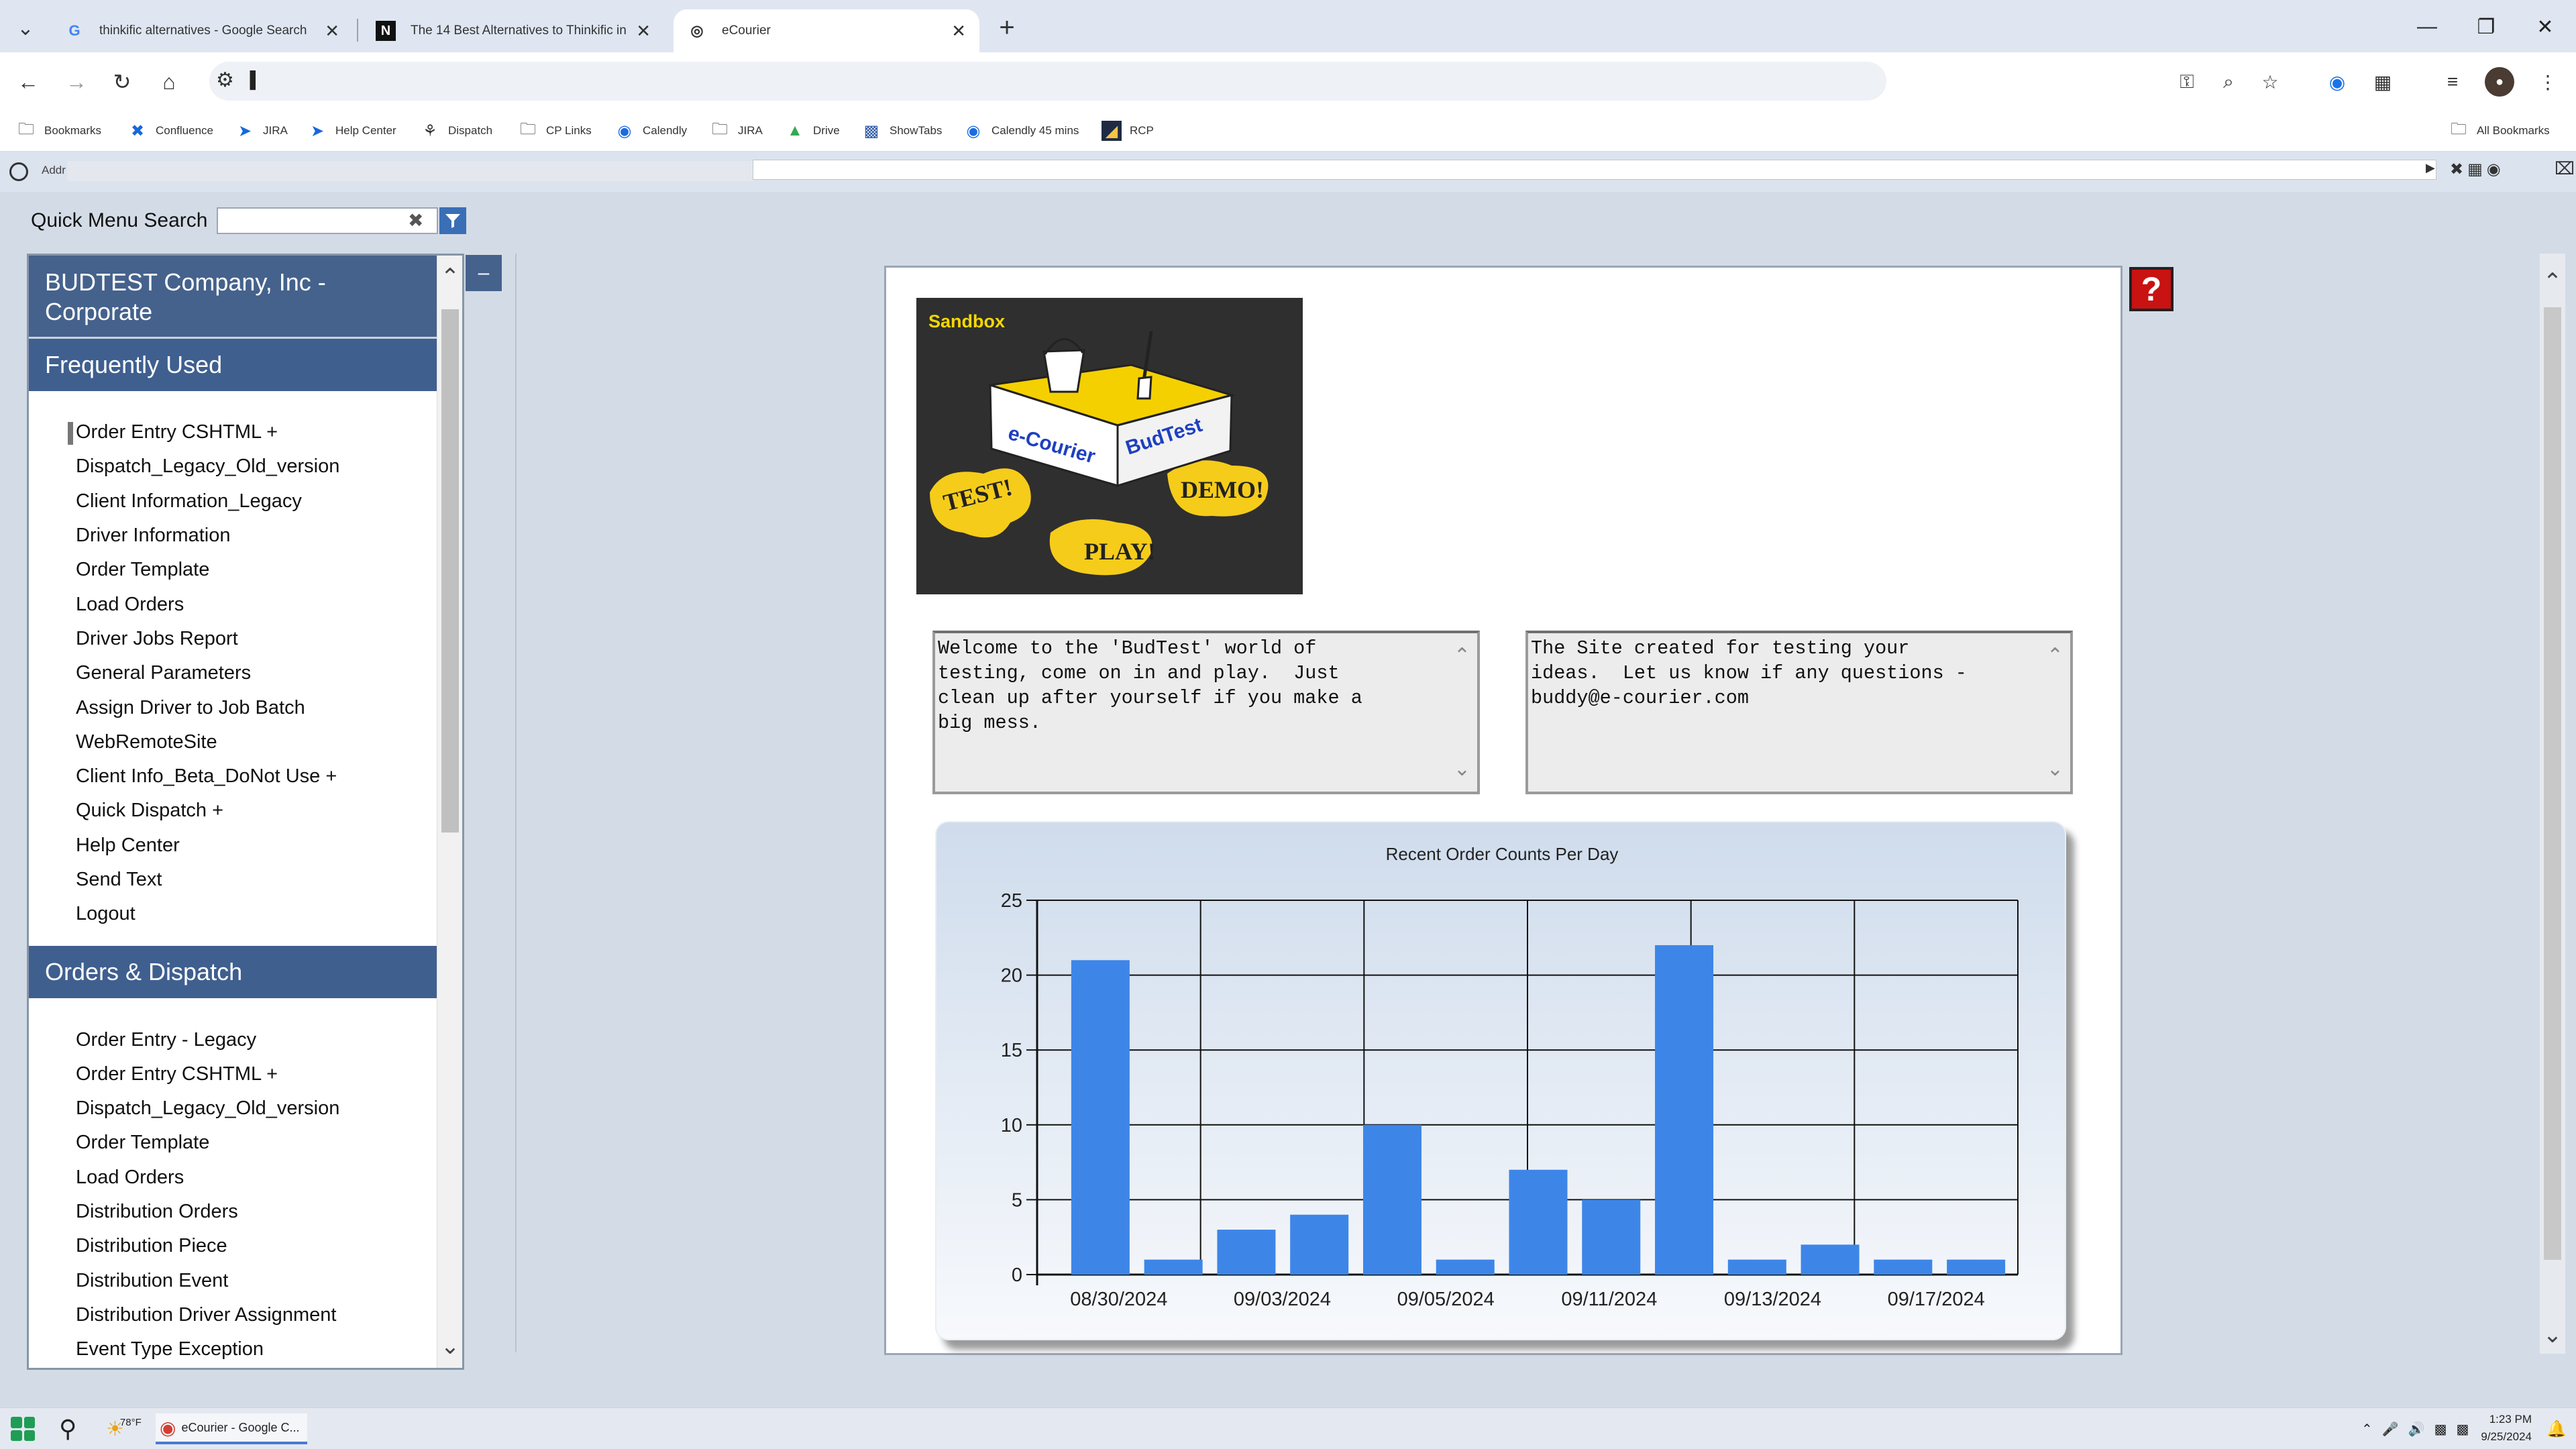 The height and width of the screenshot is (1449, 2576). What do you see at coordinates (233, 880) in the screenshot?
I see `sidebar-menu-item: Send Text` at bounding box center [233, 880].